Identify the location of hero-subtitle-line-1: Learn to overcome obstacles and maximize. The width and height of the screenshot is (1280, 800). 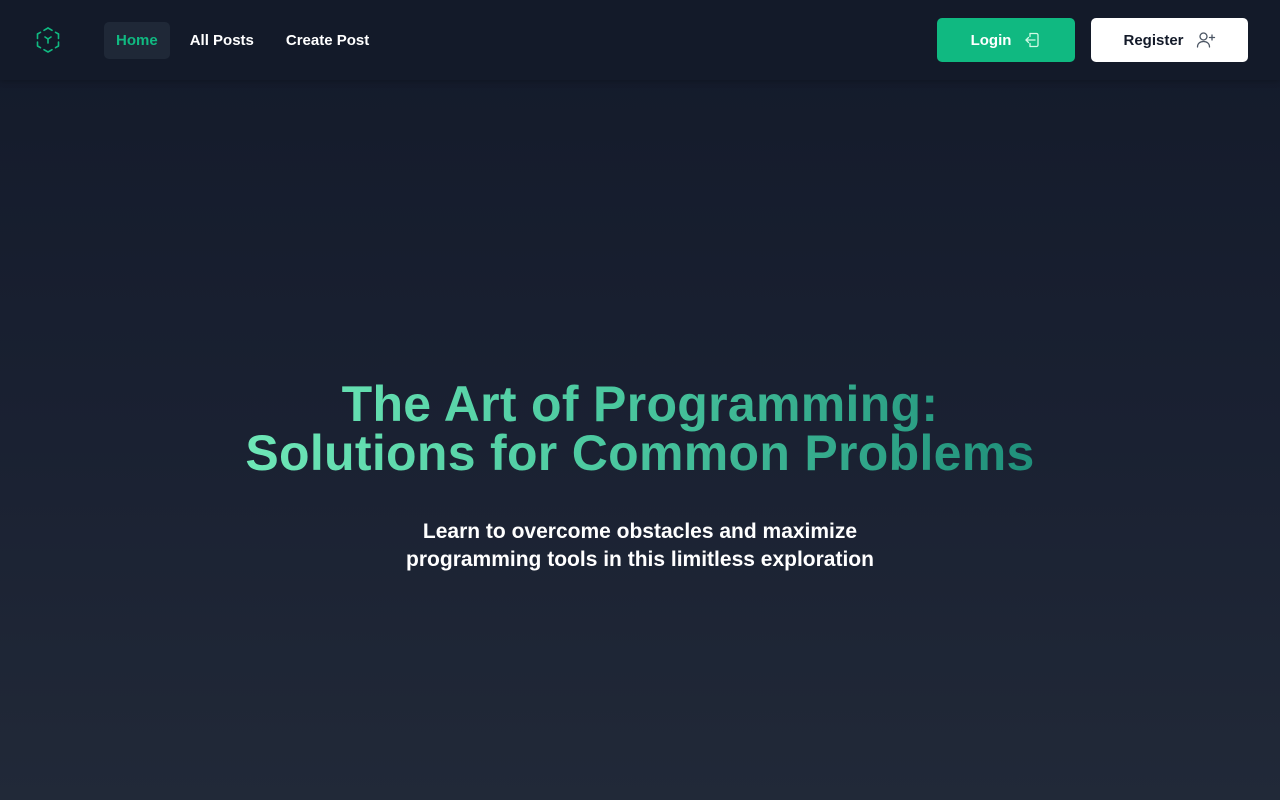
(640, 531).